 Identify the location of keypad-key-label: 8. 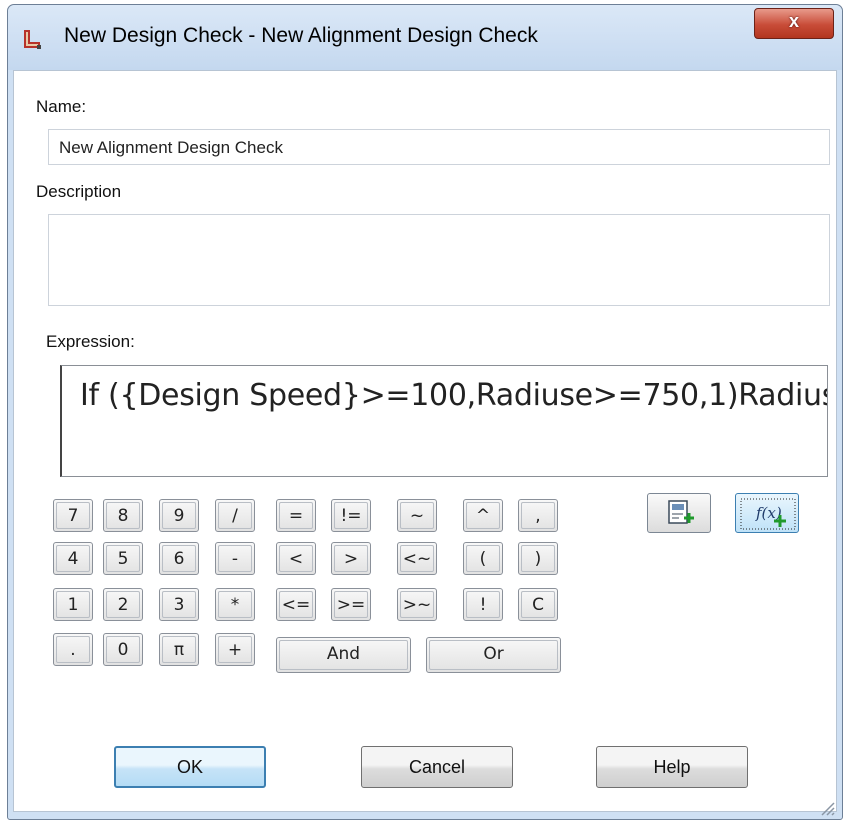
(123, 515).